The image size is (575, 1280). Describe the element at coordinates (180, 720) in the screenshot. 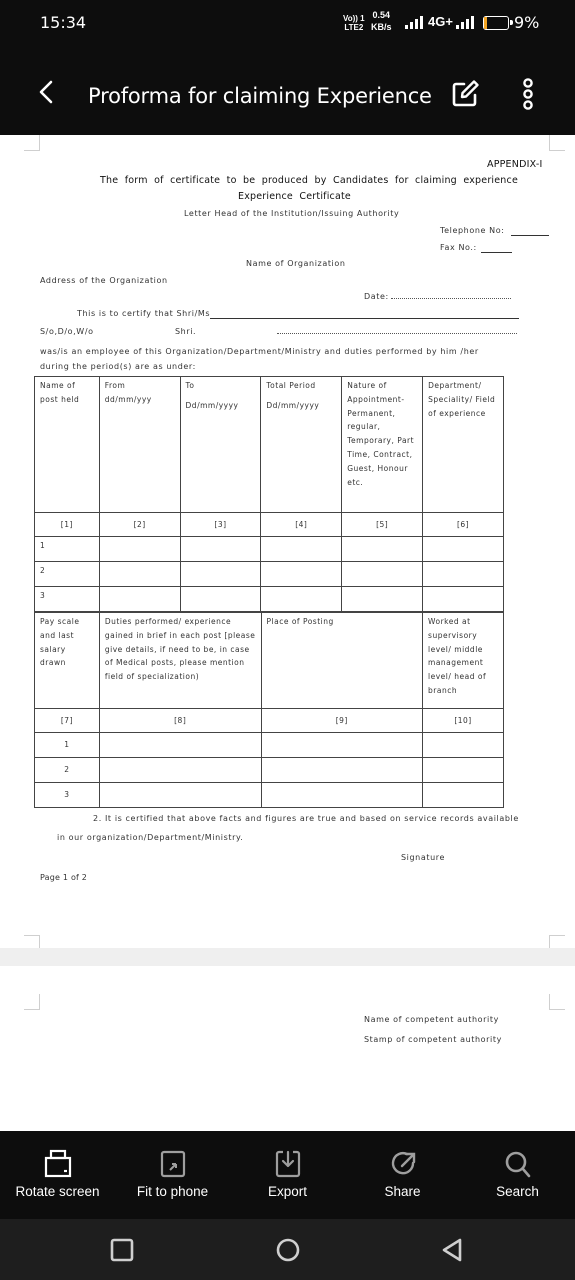

I see `col-number: [8]` at that location.